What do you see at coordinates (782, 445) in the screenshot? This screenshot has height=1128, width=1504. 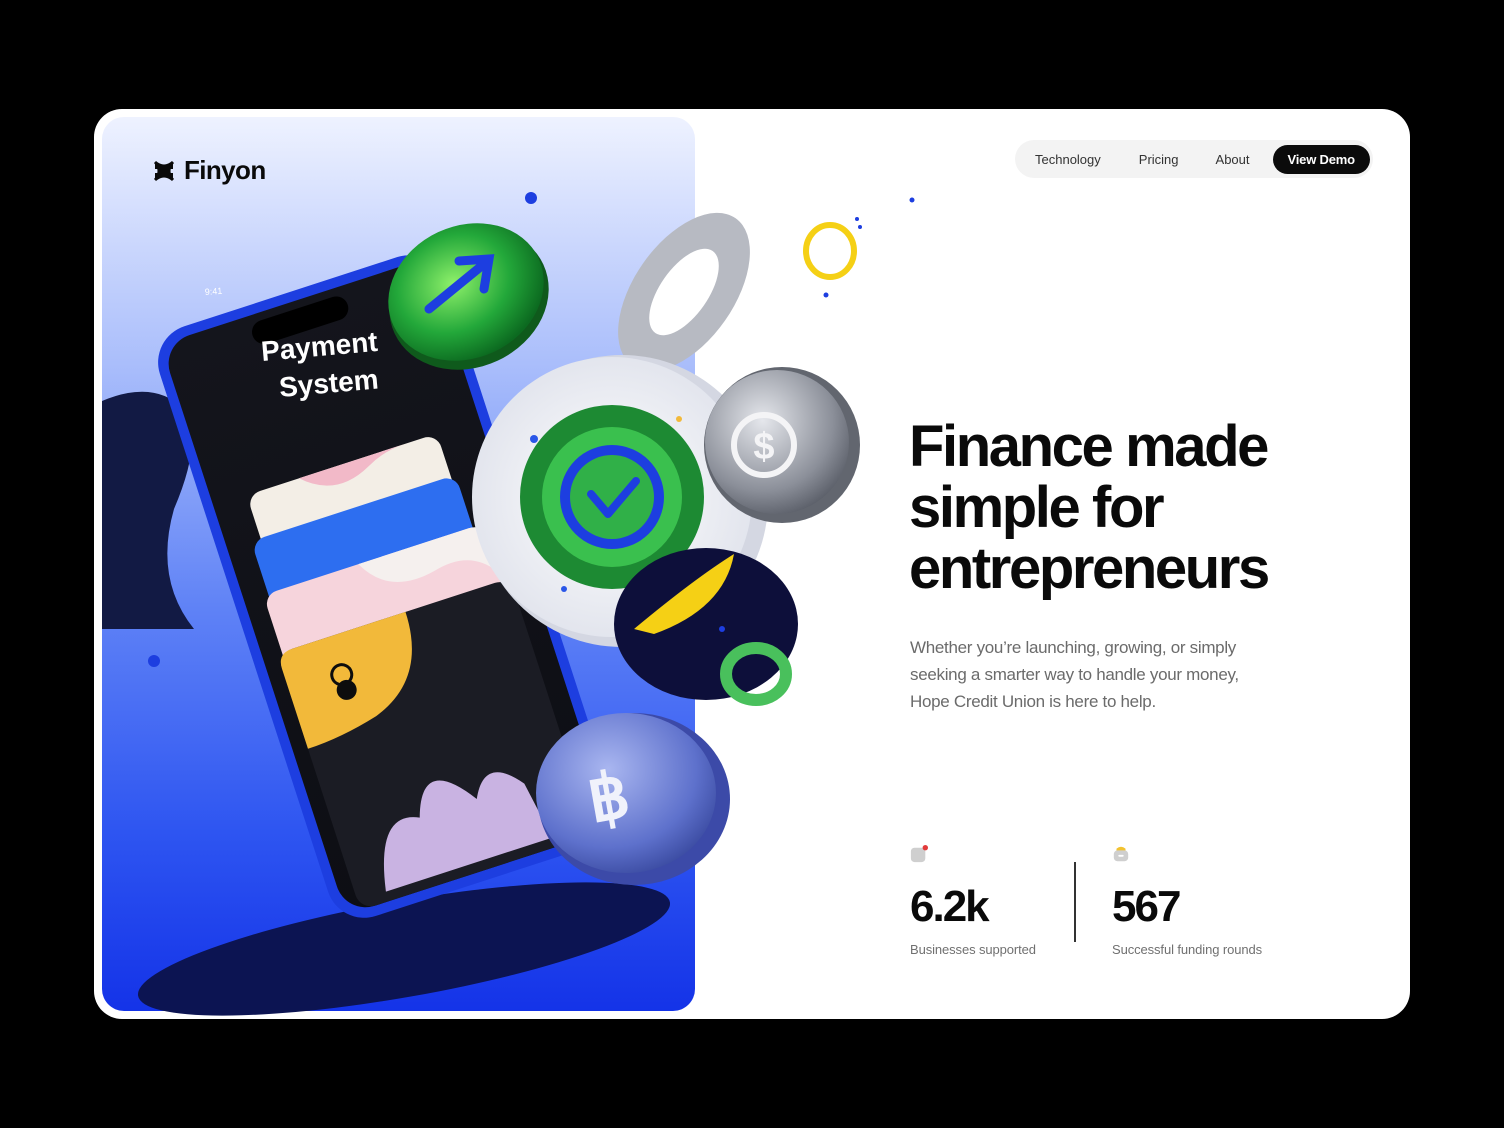 I see `dollar-coin: $` at bounding box center [782, 445].